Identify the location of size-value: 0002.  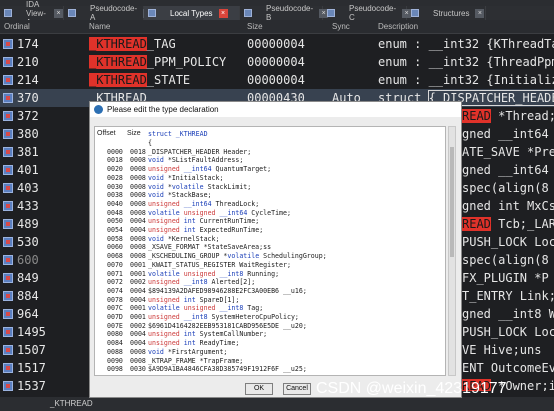
(138, 325).